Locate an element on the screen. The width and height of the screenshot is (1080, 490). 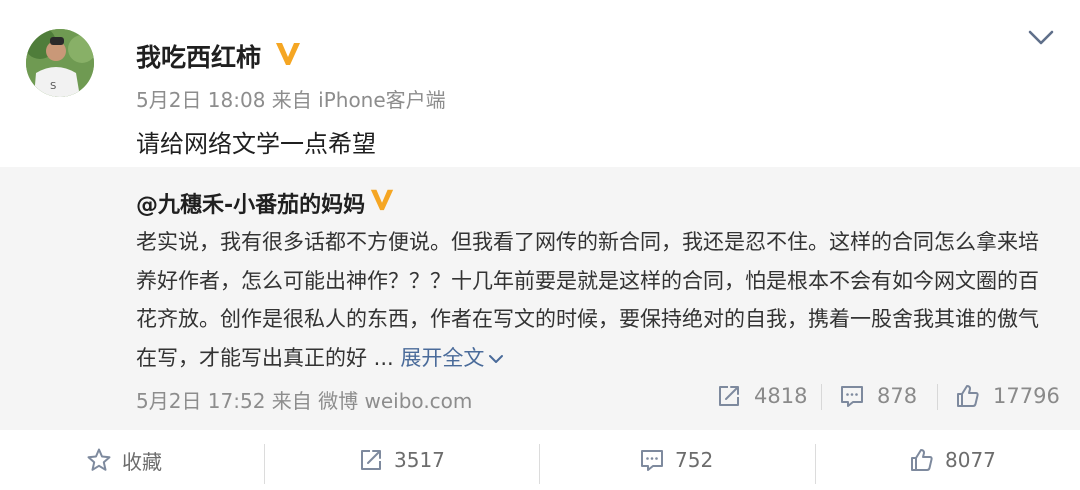
original-repost-count: 4818 is located at coordinates (761, 396).